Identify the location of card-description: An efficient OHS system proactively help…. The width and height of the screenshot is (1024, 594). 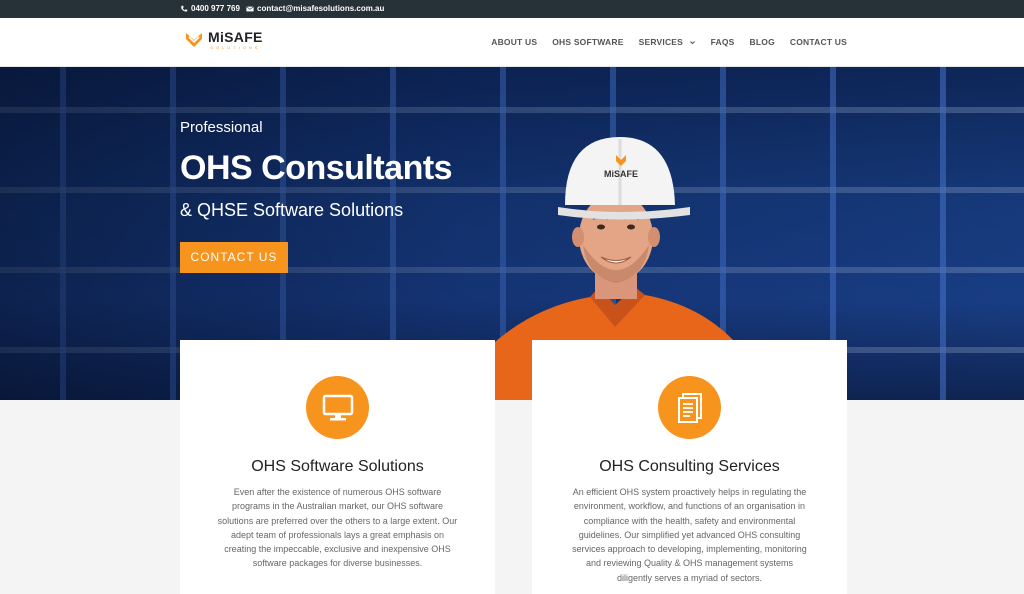
(689, 535).